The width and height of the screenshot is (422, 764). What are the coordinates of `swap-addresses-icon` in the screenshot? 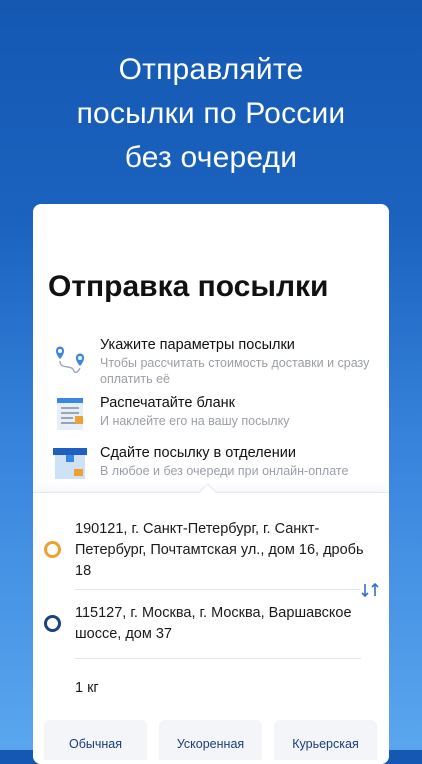 It's located at (370, 590).